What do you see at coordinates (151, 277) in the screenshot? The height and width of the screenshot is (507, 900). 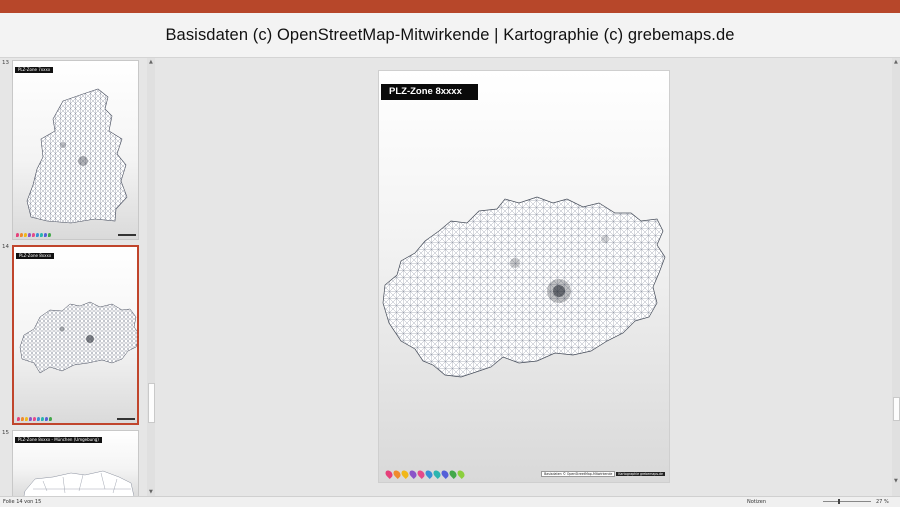 I see `thumbnail-scrollbar: ▲ ▼` at bounding box center [151, 277].